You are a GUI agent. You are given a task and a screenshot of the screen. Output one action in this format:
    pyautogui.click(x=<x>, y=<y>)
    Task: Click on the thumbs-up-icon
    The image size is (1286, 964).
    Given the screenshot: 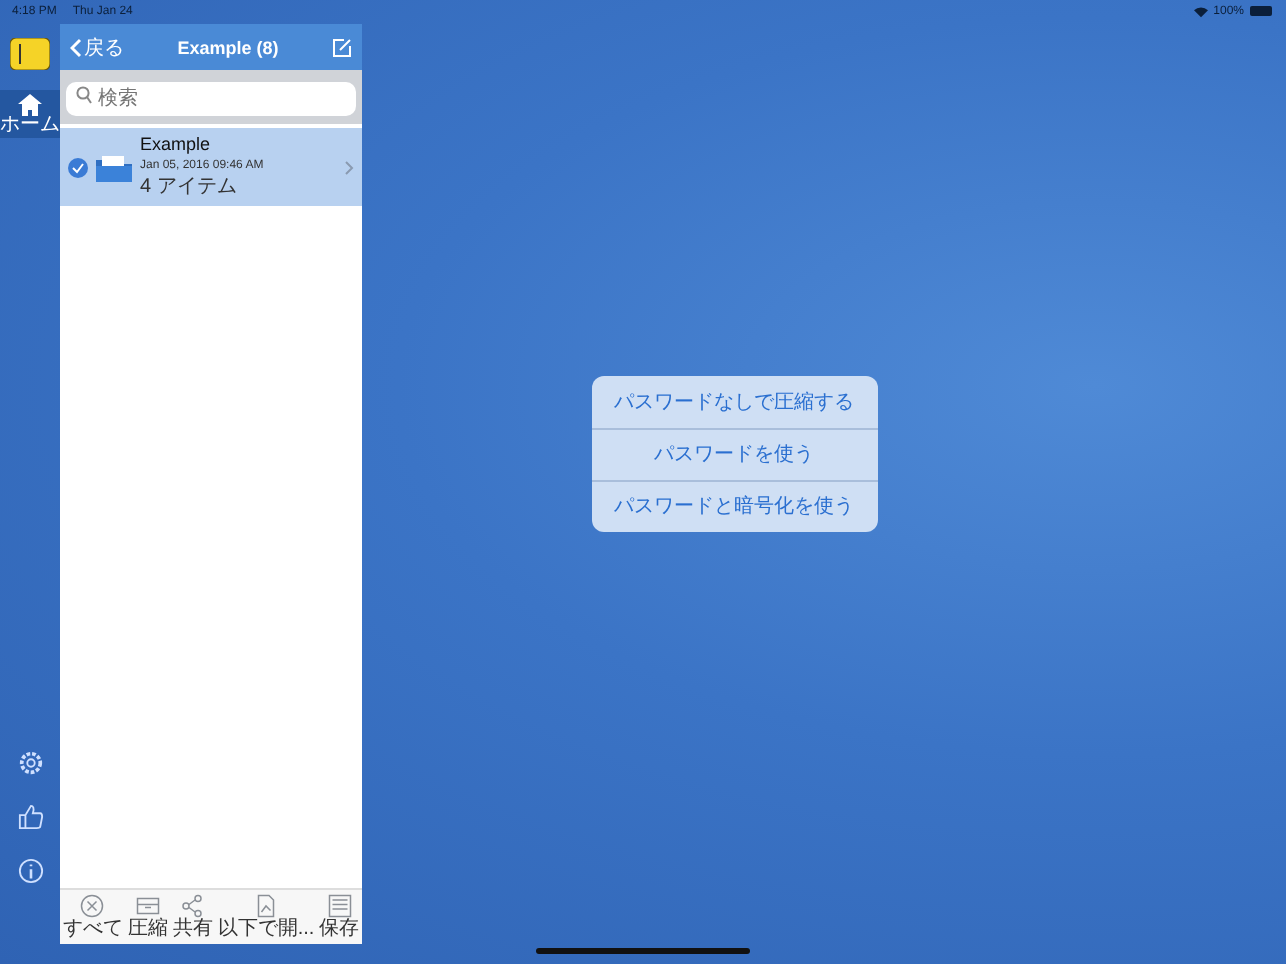 What is the action you would take?
    pyautogui.click(x=30, y=817)
    